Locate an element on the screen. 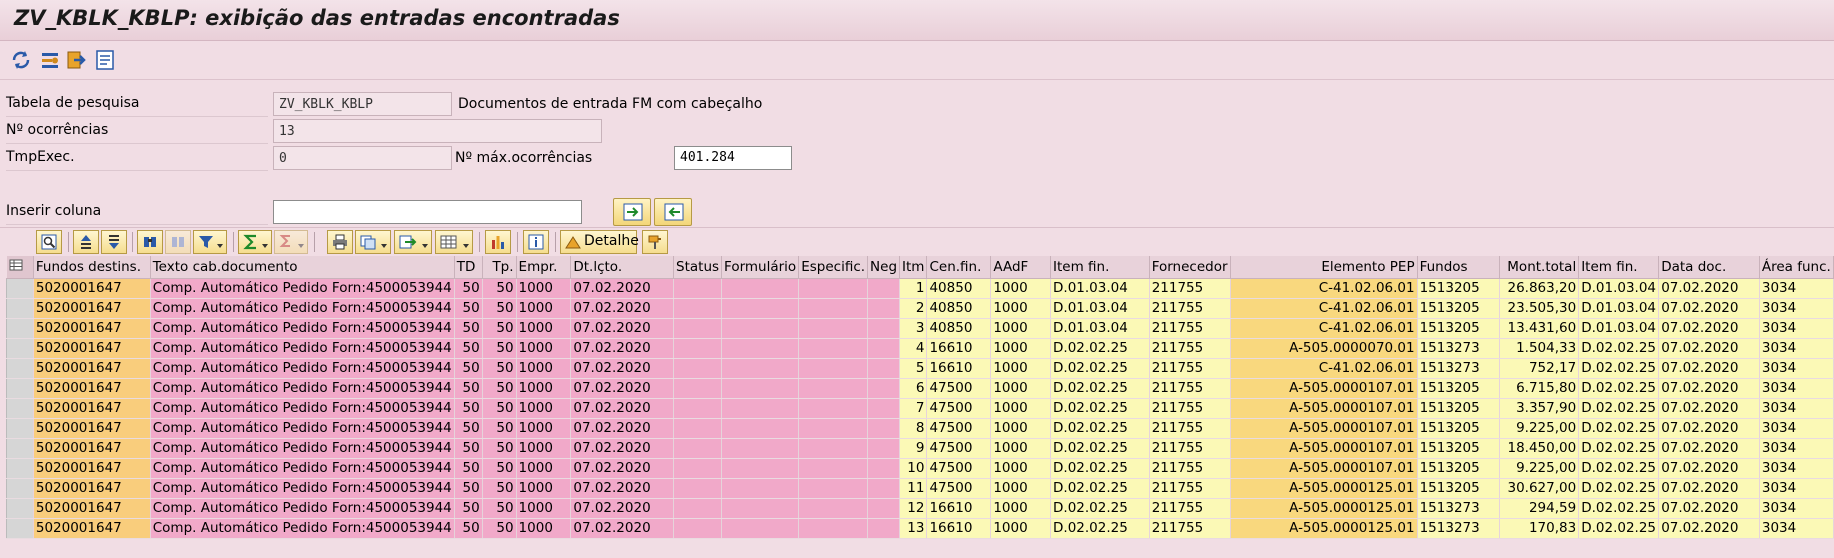 This screenshot has width=1834, height=558. table-cell: 40850 is located at coordinates (959, 288).